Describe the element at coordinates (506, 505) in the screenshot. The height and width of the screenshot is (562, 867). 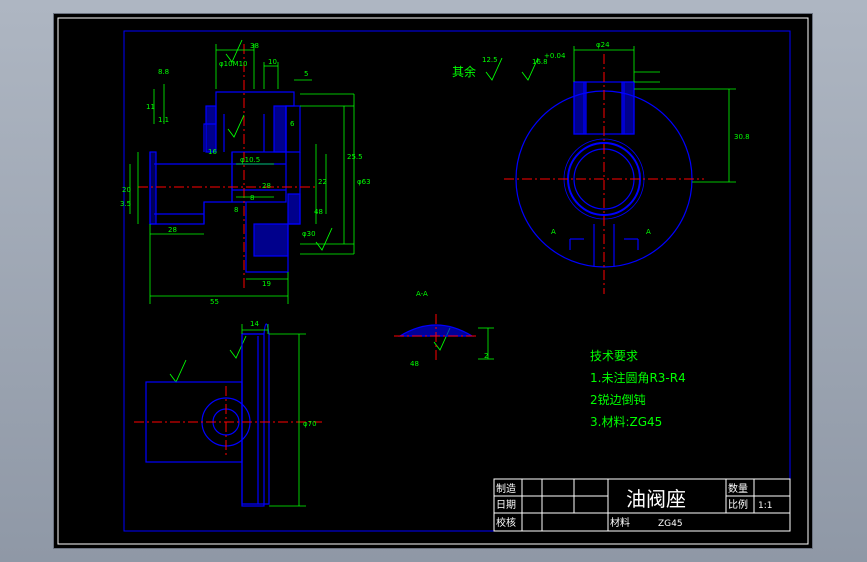
I see `tb-date: 日期` at that location.